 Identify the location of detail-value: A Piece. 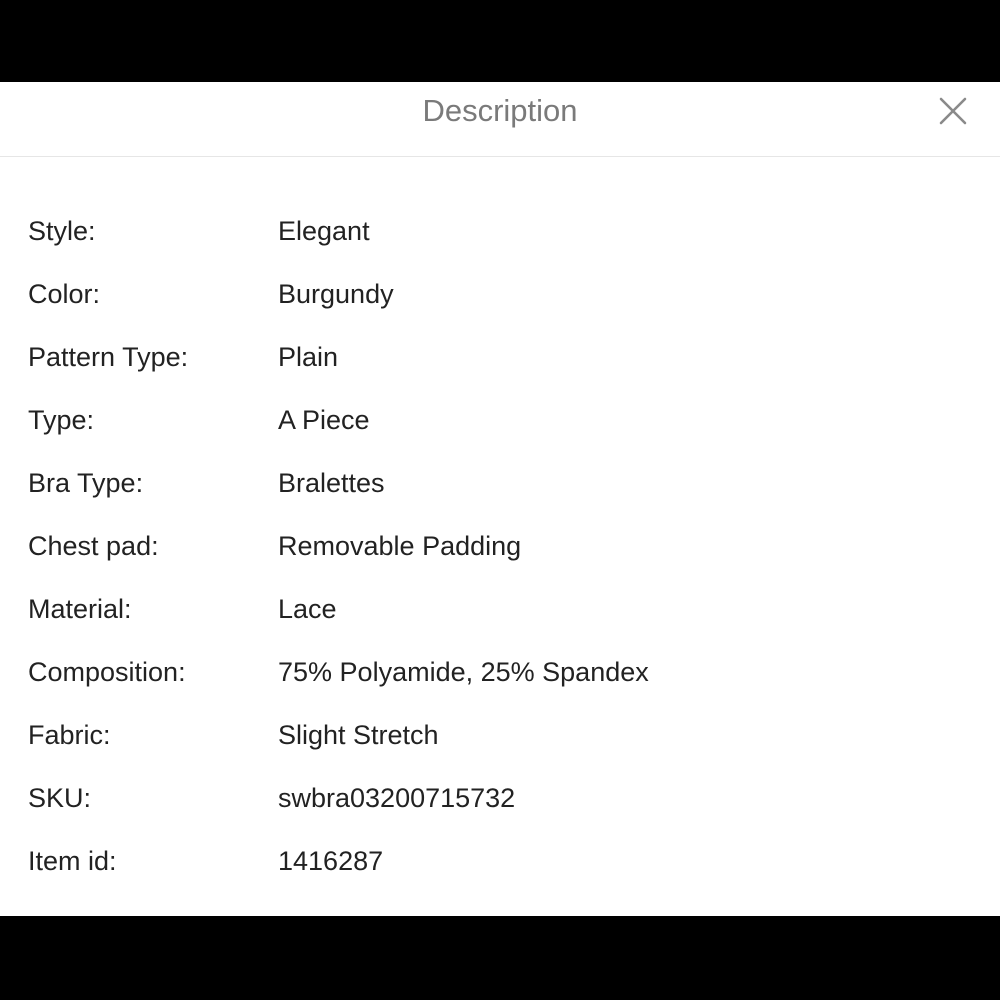
(324, 420).